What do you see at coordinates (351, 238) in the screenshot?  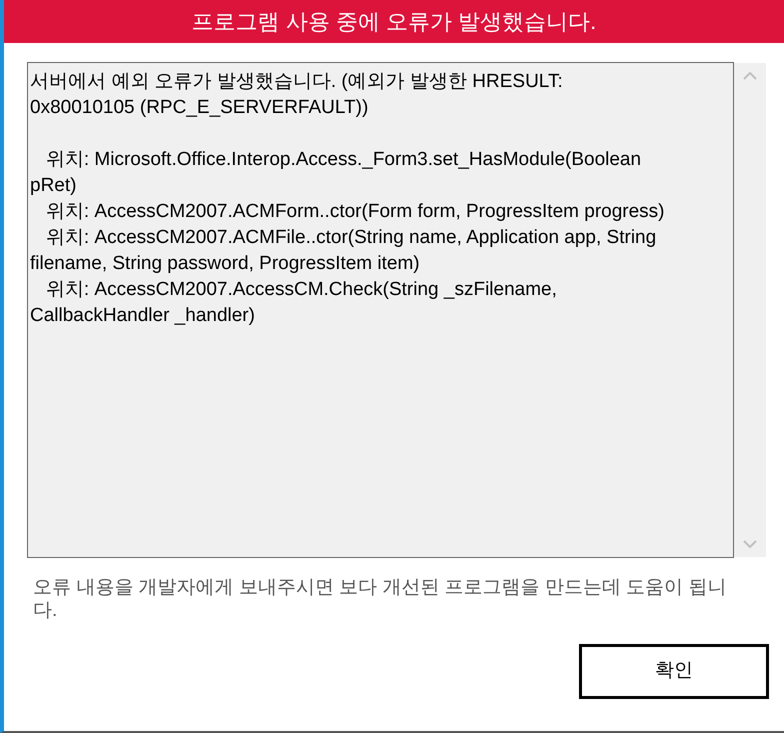 I see `detail-line: 위치: AccessCM2007.ACMFile..ctor(String name, Application app, String` at bounding box center [351, 238].